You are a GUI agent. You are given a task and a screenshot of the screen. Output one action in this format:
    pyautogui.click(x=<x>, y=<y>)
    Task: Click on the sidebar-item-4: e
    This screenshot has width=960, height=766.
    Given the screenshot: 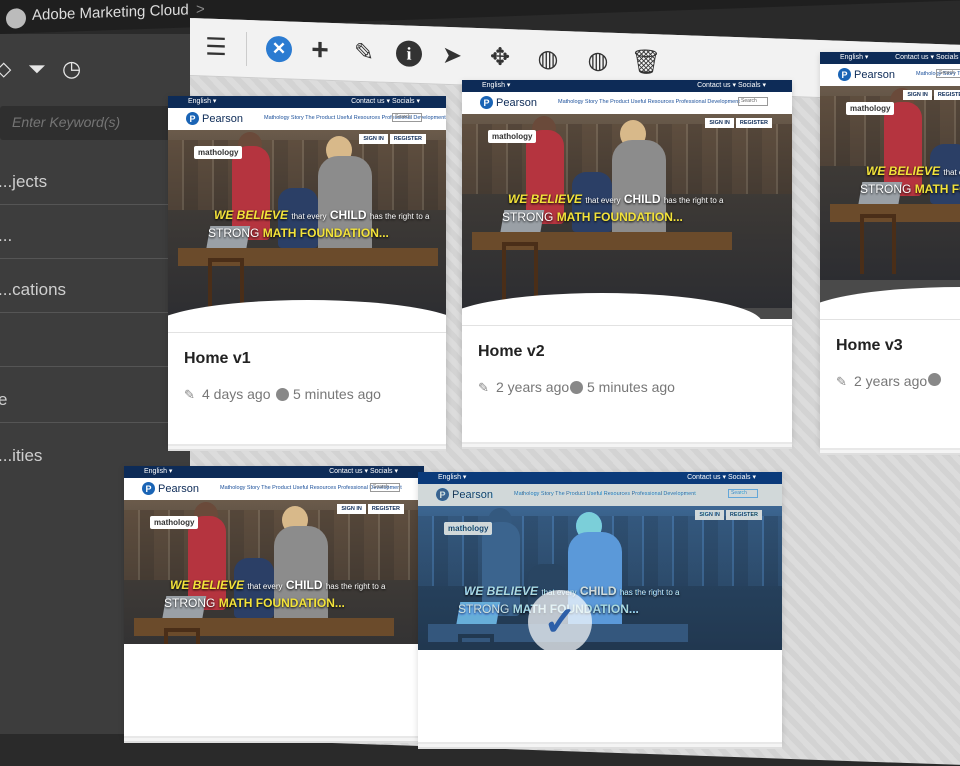 What is the action you would take?
    pyautogui.click(x=89, y=400)
    